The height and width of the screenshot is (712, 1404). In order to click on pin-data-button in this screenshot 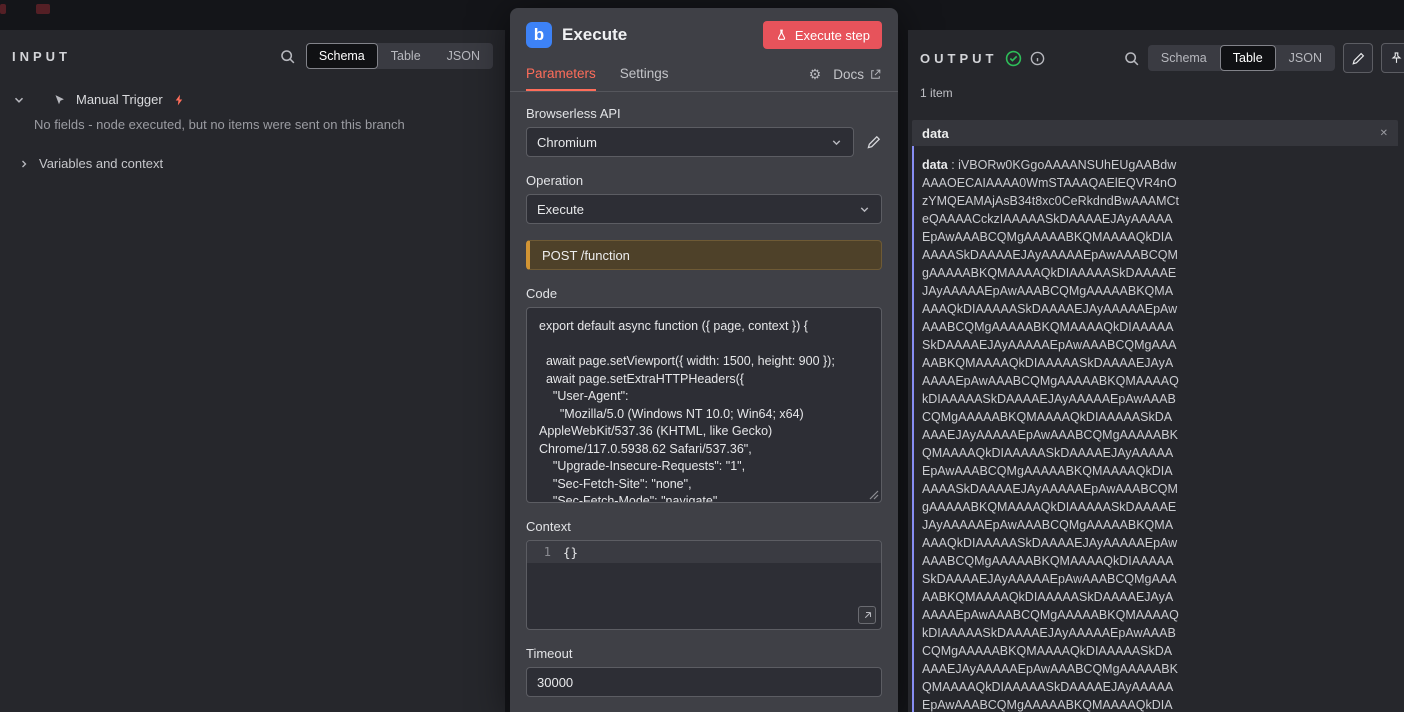, I will do `click(1392, 58)`.